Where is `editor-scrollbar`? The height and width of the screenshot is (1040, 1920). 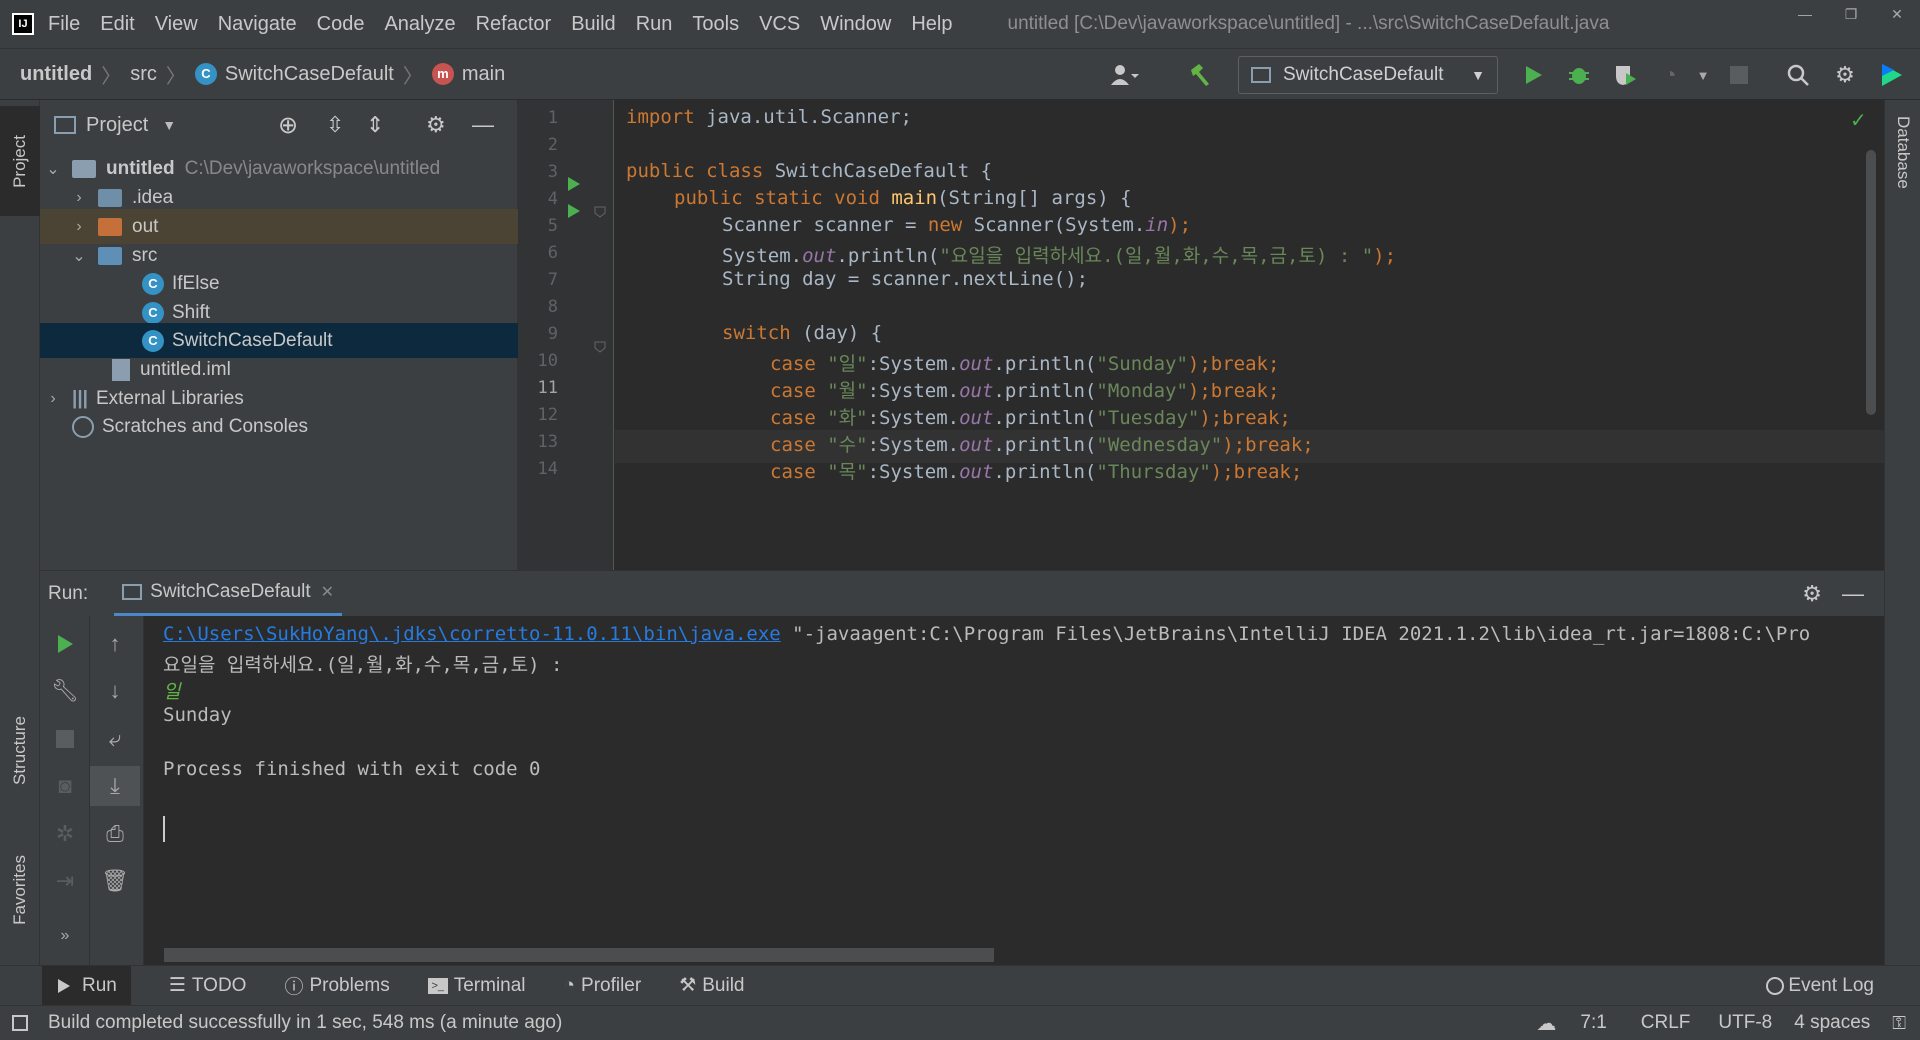
editor-scrollbar is located at coordinates (1871, 282).